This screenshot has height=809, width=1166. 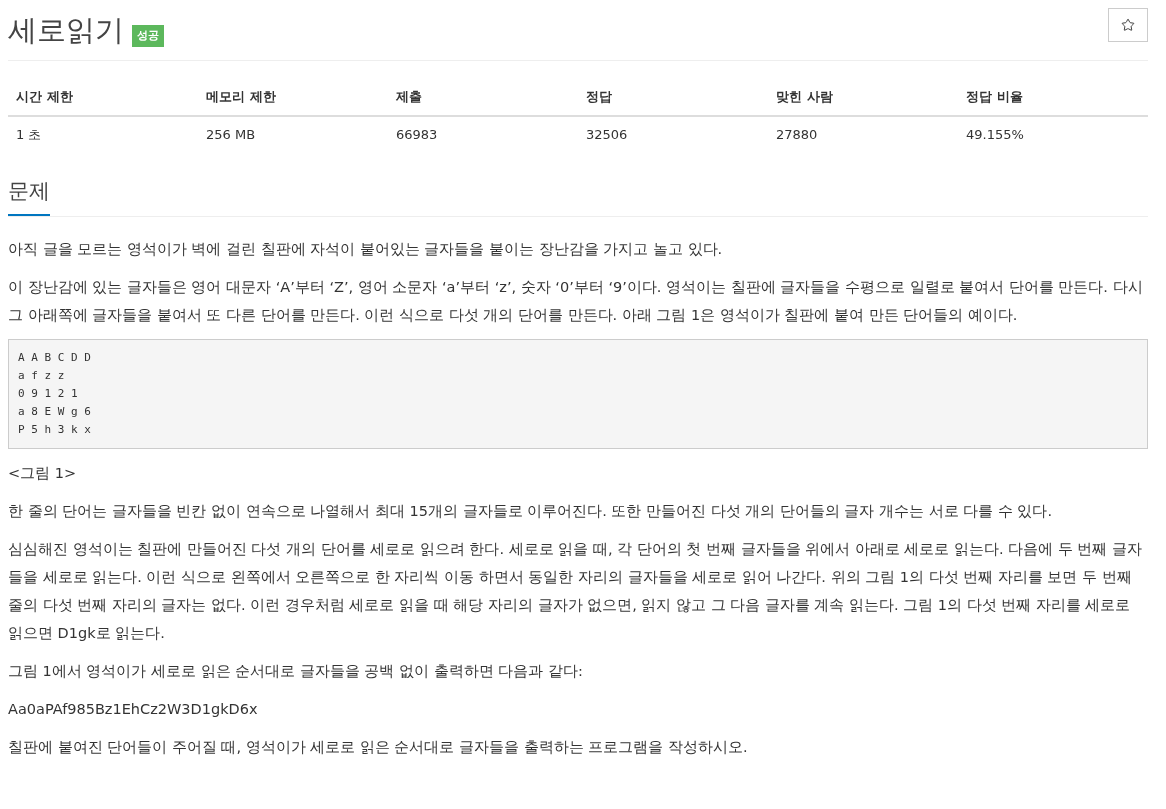 What do you see at coordinates (531, 511) in the screenshot?
I see `paragraph-text: 한 줄의 단어는 글자들을 빈칸 없이 연속으로 나열해서 최대 15개의 글자들로 이루어진다. 또한 만들어진 다섯 개의 단어들의 글자 개수는 서로 다를 수 있다.` at bounding box center [531, 511].